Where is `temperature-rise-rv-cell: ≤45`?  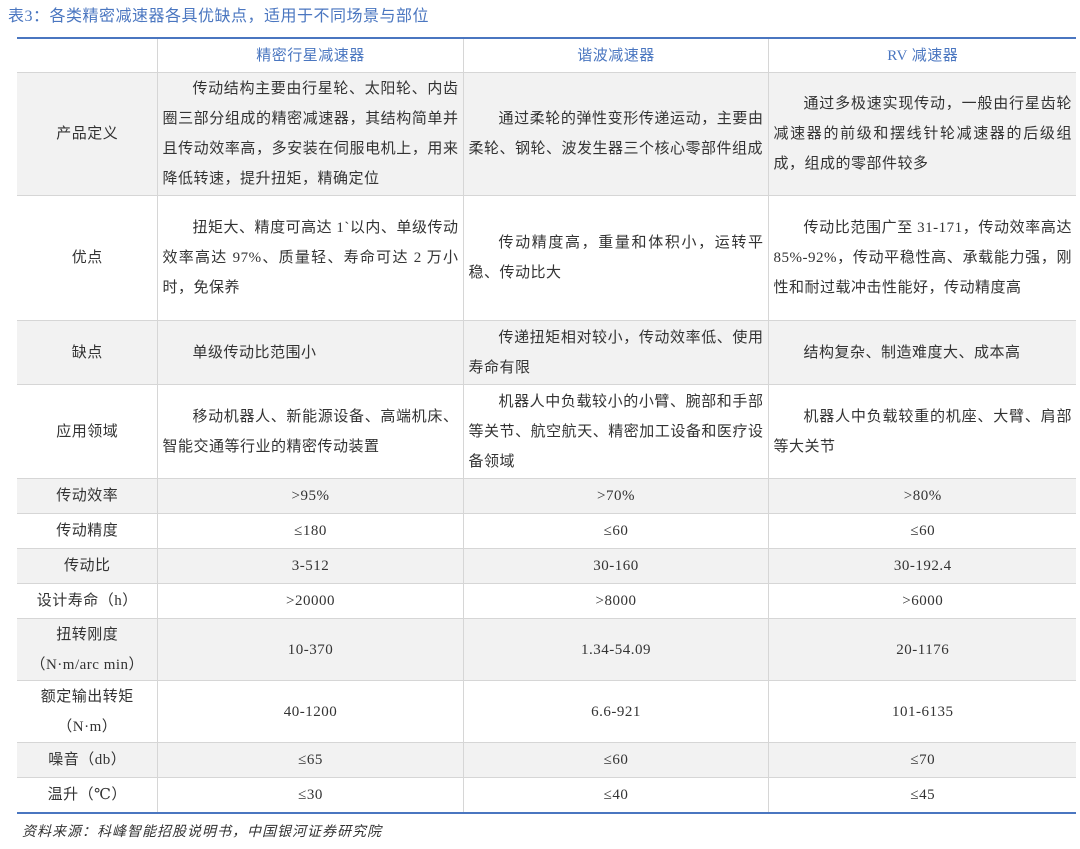 temperature-rise-rv-cell: ≤45 is located at coordinates (921, 795).